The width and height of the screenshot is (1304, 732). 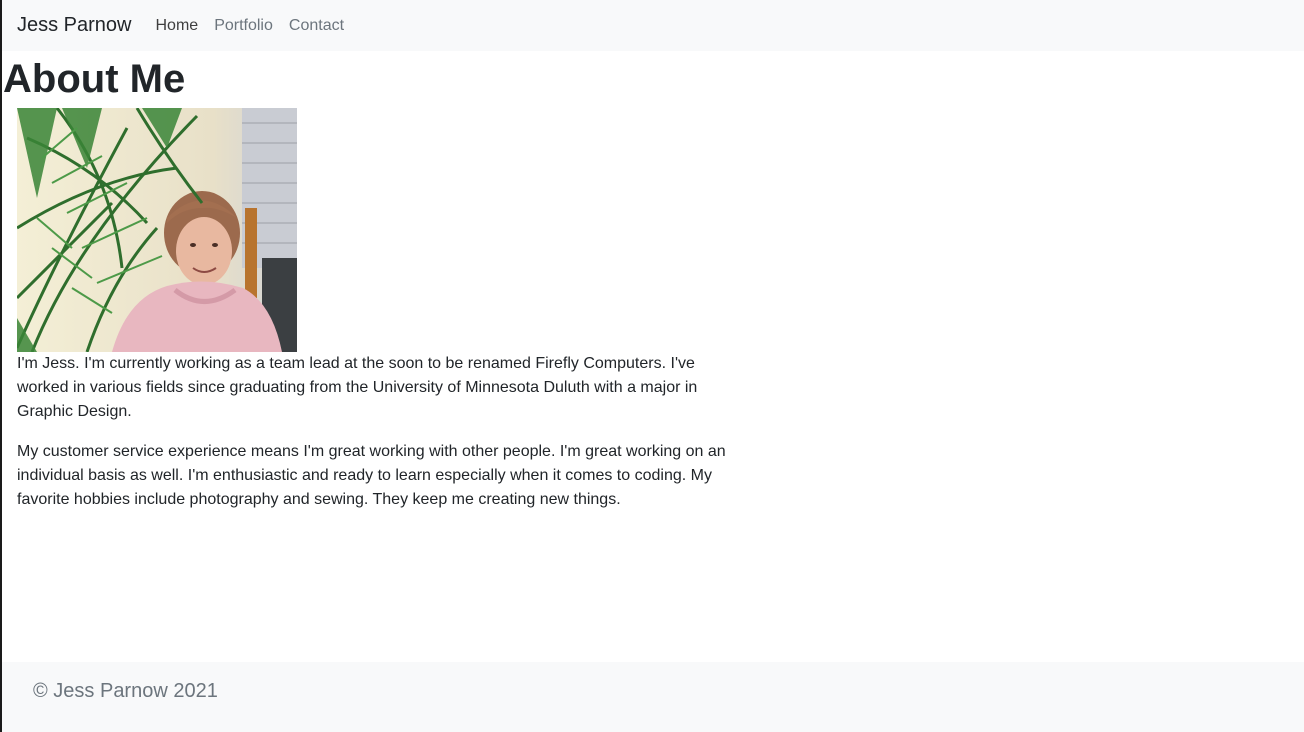 I want to click on nav-link-contact: Contact, so click(x=316, y=26).